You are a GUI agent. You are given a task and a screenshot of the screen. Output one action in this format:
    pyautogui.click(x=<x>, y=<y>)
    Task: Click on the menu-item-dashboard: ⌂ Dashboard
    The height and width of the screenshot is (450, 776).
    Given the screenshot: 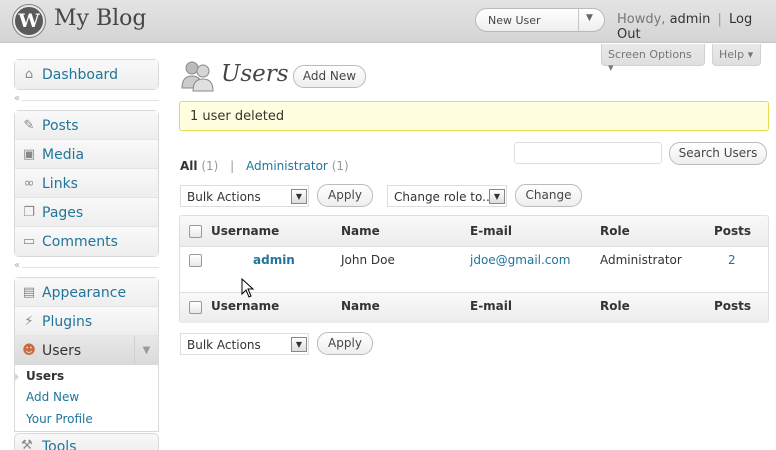 What is the action you would take?
    pyautogui.click(x=86, y=74)
    